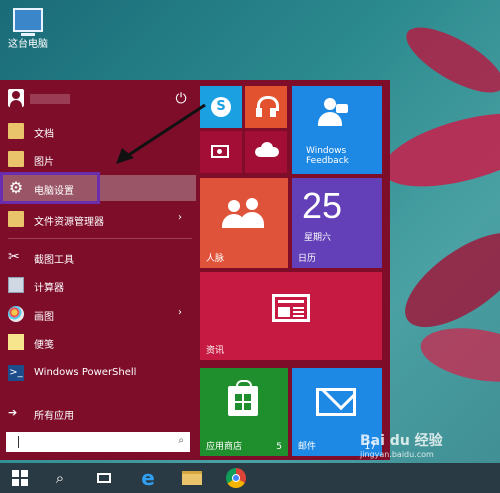 The image size is (500, 493). What do you see at coordinates (279, 447) in the screenshot?
I see `store-badge-count: 5` at bounding box center [279, 447].